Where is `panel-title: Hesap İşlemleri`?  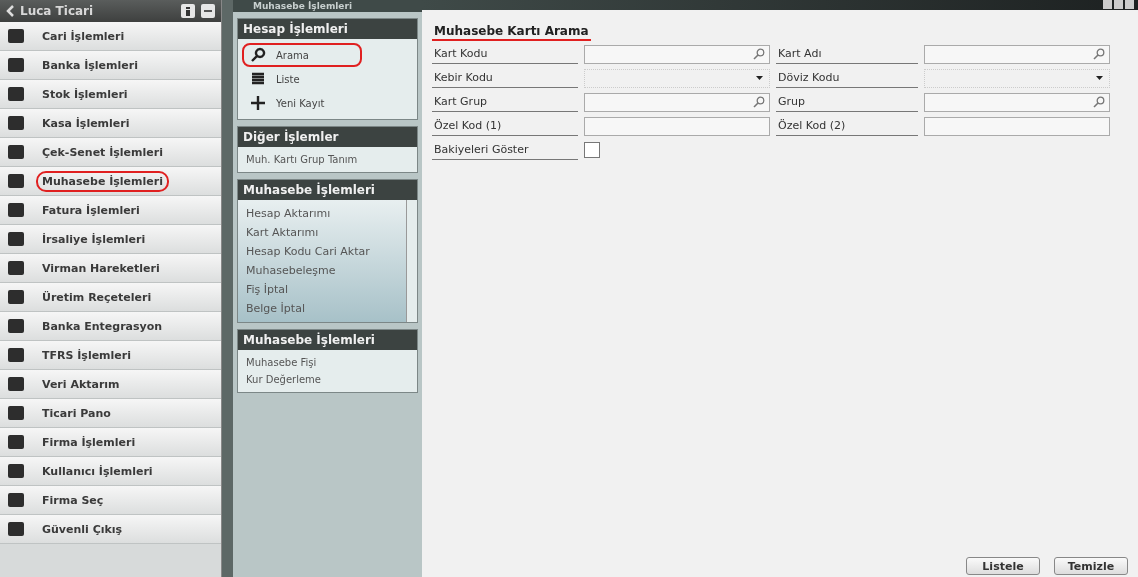
panel-title: Hesap İşlemleri is located at coordinates (327, 29).